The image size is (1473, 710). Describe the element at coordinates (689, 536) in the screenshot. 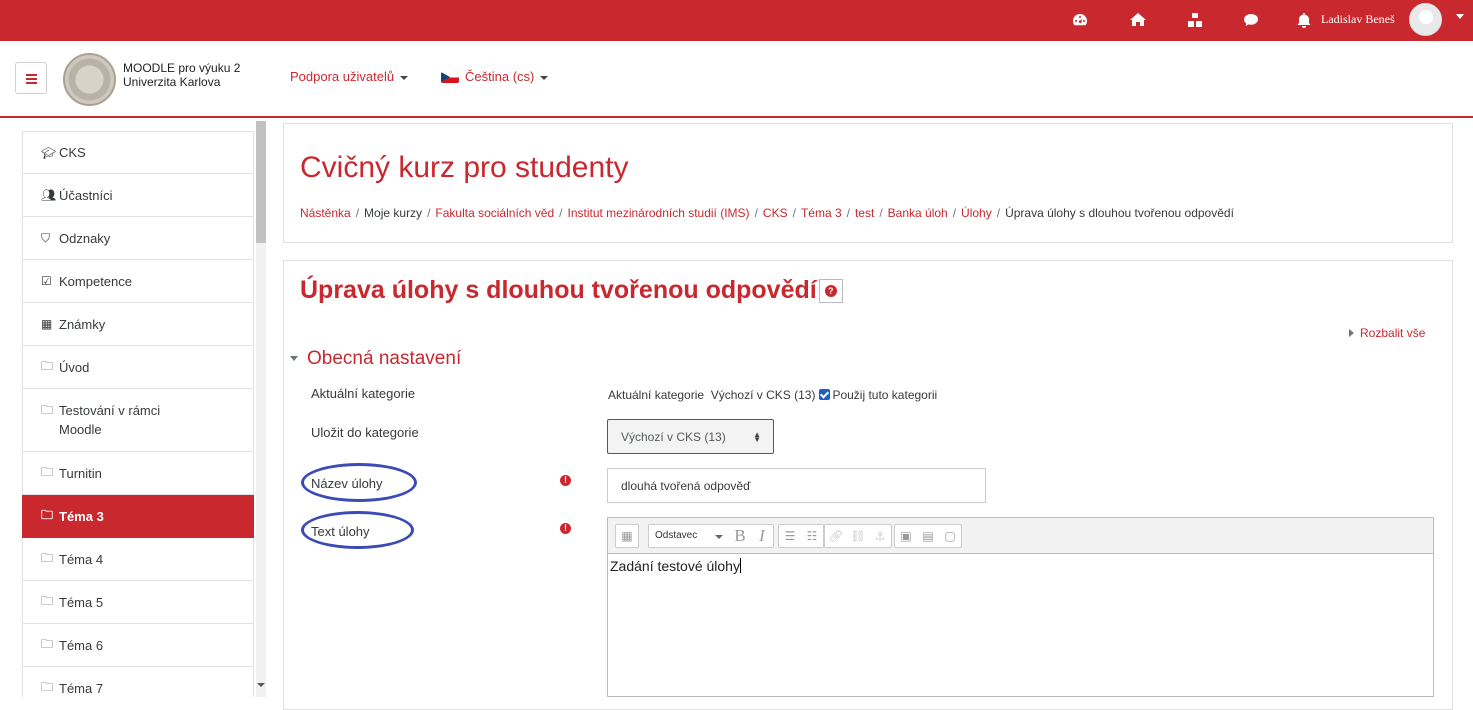

I see `paragraph-format-select: Odstavec` at that location.